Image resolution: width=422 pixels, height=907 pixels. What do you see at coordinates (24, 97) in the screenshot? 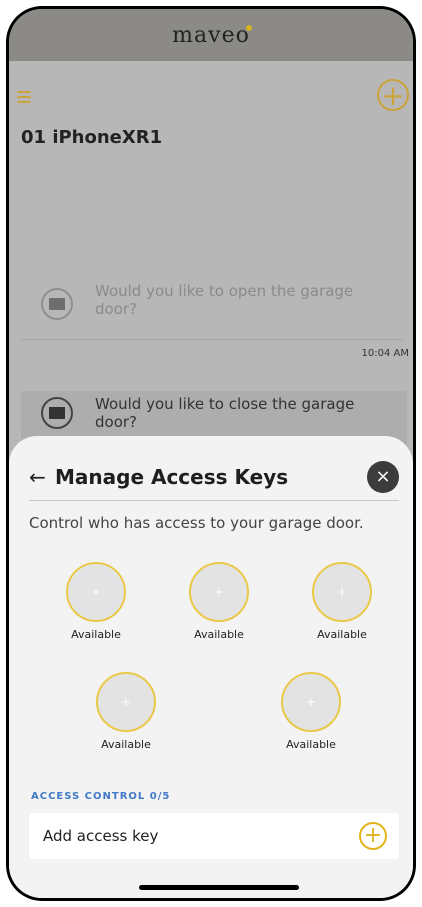
I see `menu-icon` at bounding box center [24, 97].